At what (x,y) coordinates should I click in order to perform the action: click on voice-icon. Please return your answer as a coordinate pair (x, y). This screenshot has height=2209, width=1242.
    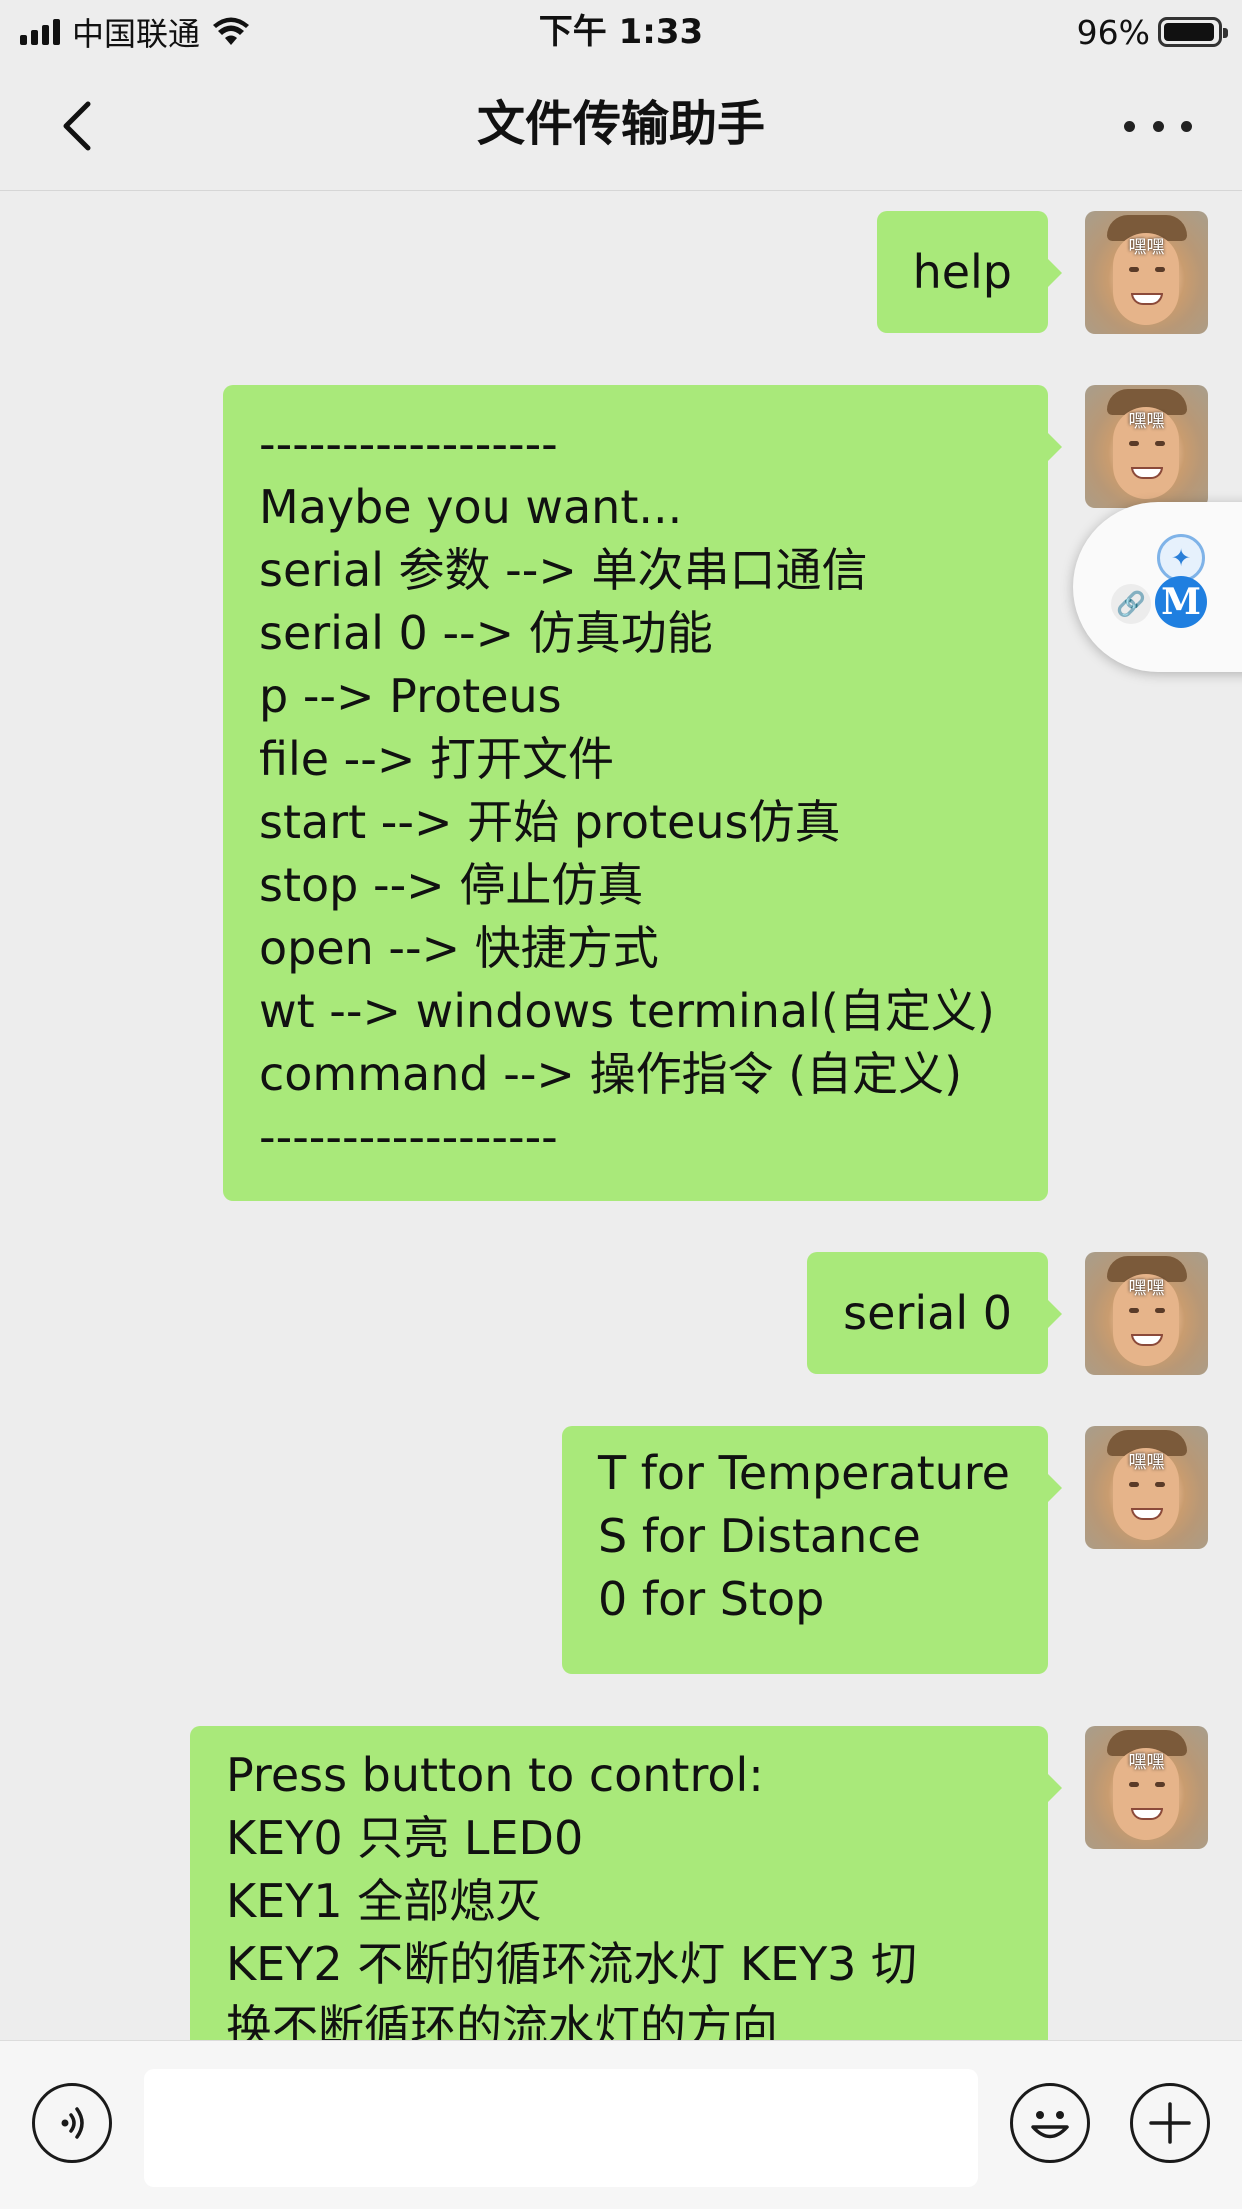
    Looking at the image, I should click on (72, 2123).